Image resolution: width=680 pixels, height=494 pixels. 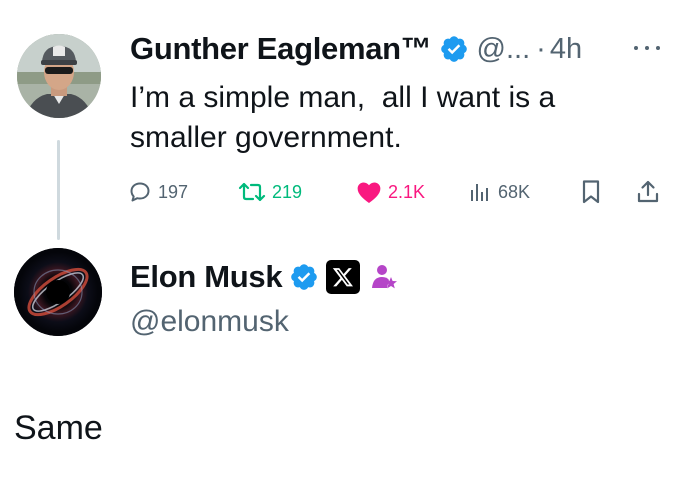 What do you see at coordinates (173, 191) in the screenshot?
I see `reply-count: 197` at bounding box center [173, 191].